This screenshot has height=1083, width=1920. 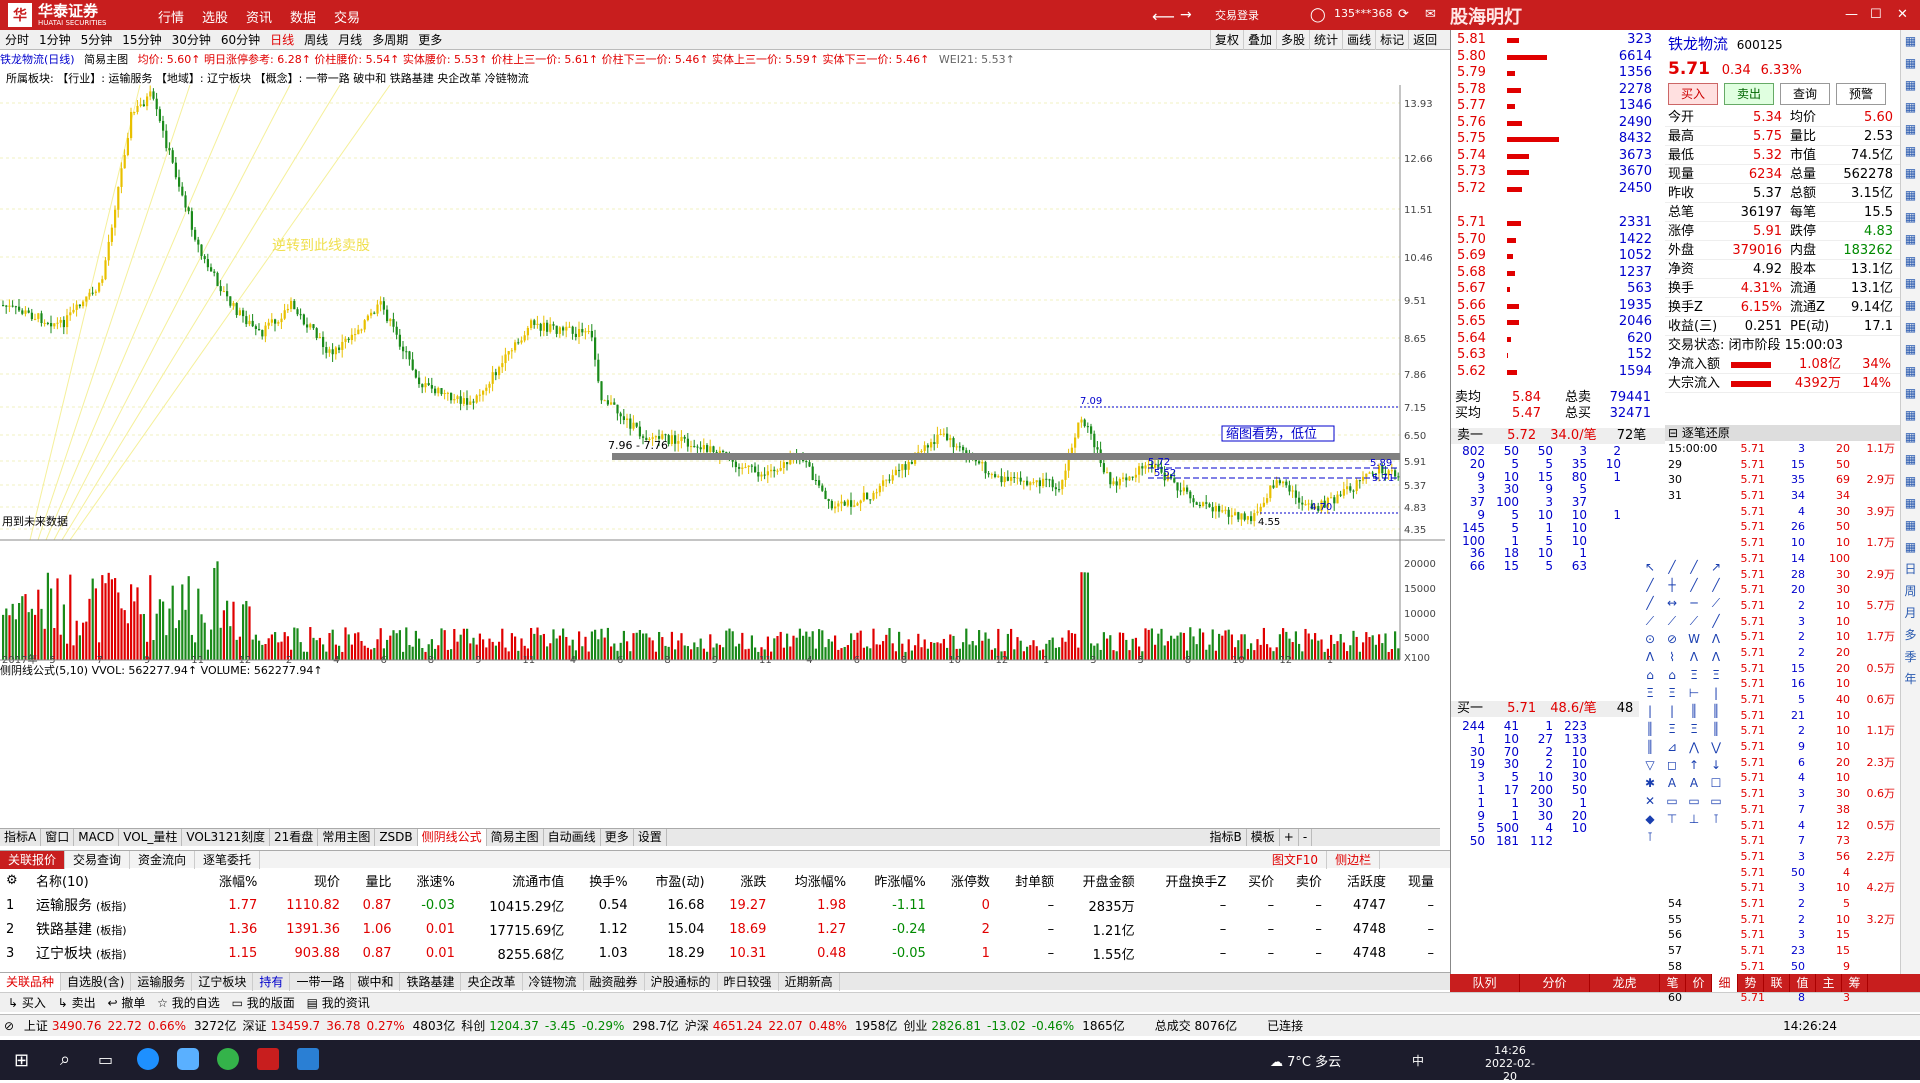 What do you see at coordinates (515, 837) in the screenshot?
I see `indicator-tab: 简易主图` at bounding box center [515, 837].